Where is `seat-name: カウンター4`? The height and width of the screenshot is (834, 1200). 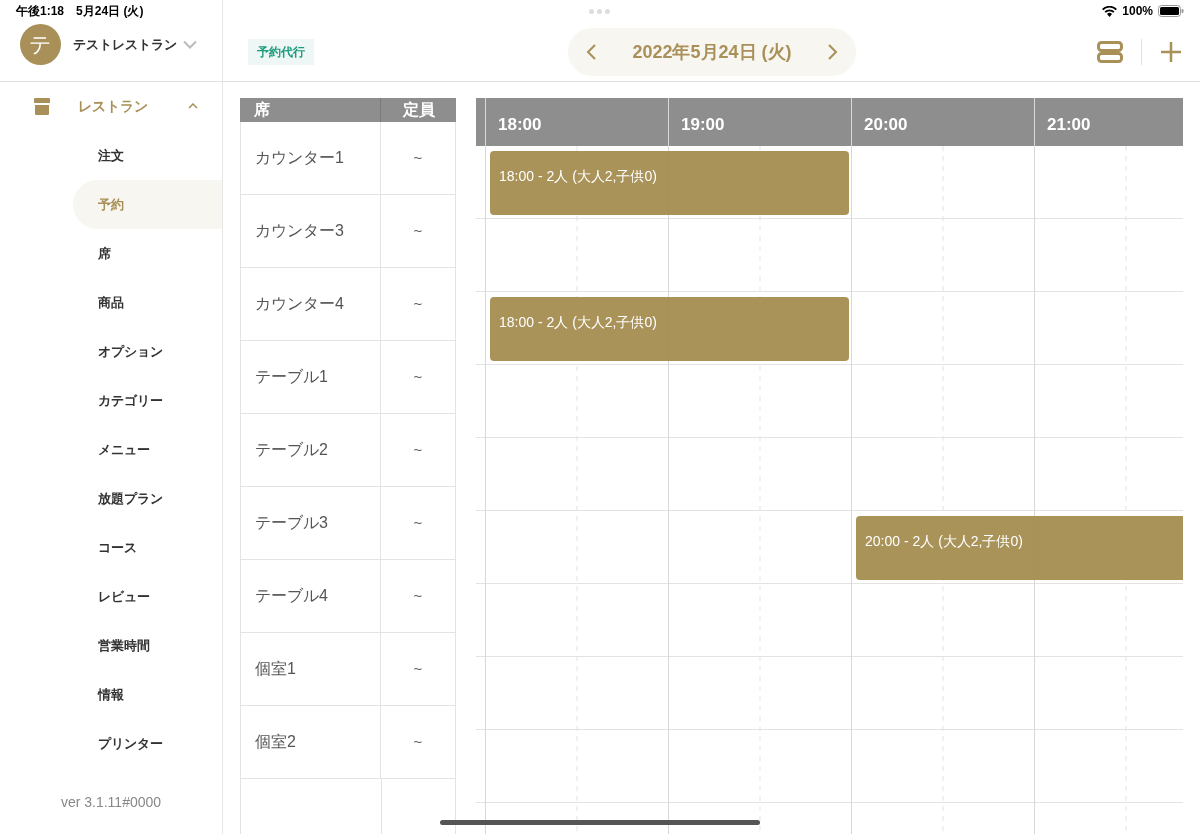
seat-name: カウンター4 is located at coordinates (311, 304).